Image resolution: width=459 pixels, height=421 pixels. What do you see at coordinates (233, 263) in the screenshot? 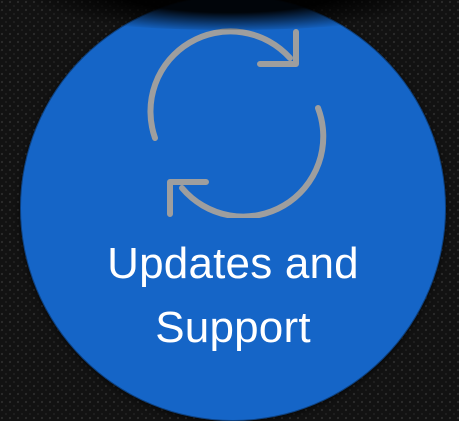
I see `tile-title-line-1: Updates and` at bounding box center [233, 263].